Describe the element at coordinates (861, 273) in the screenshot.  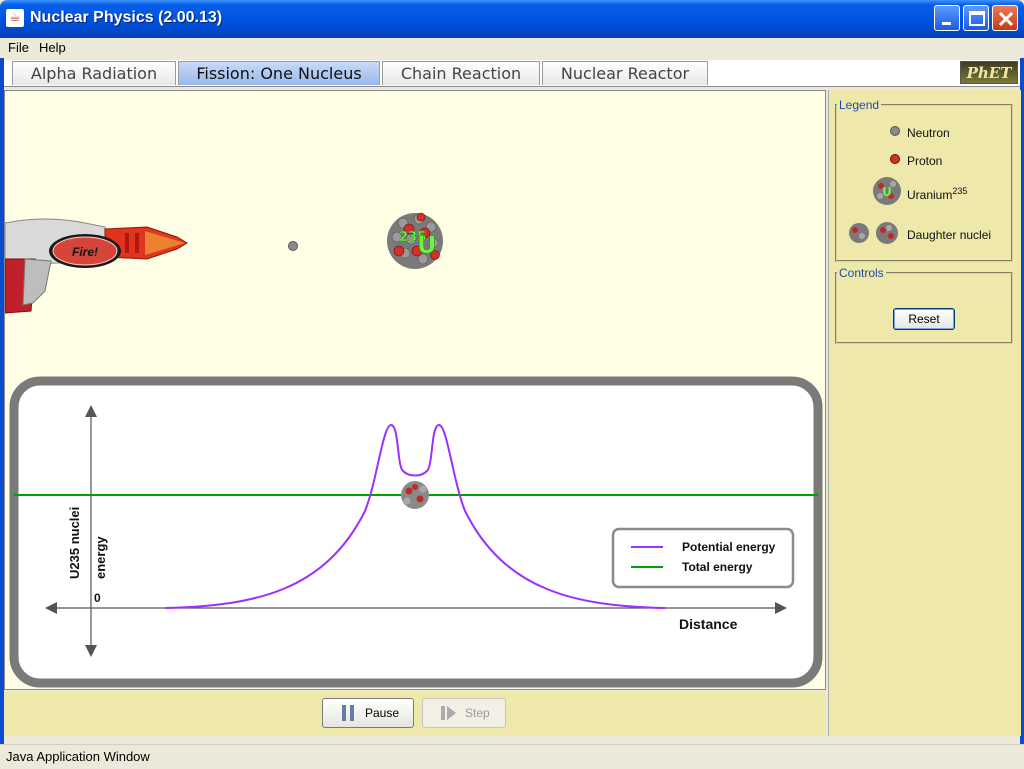
I see `controls-title: Controls` at that location.